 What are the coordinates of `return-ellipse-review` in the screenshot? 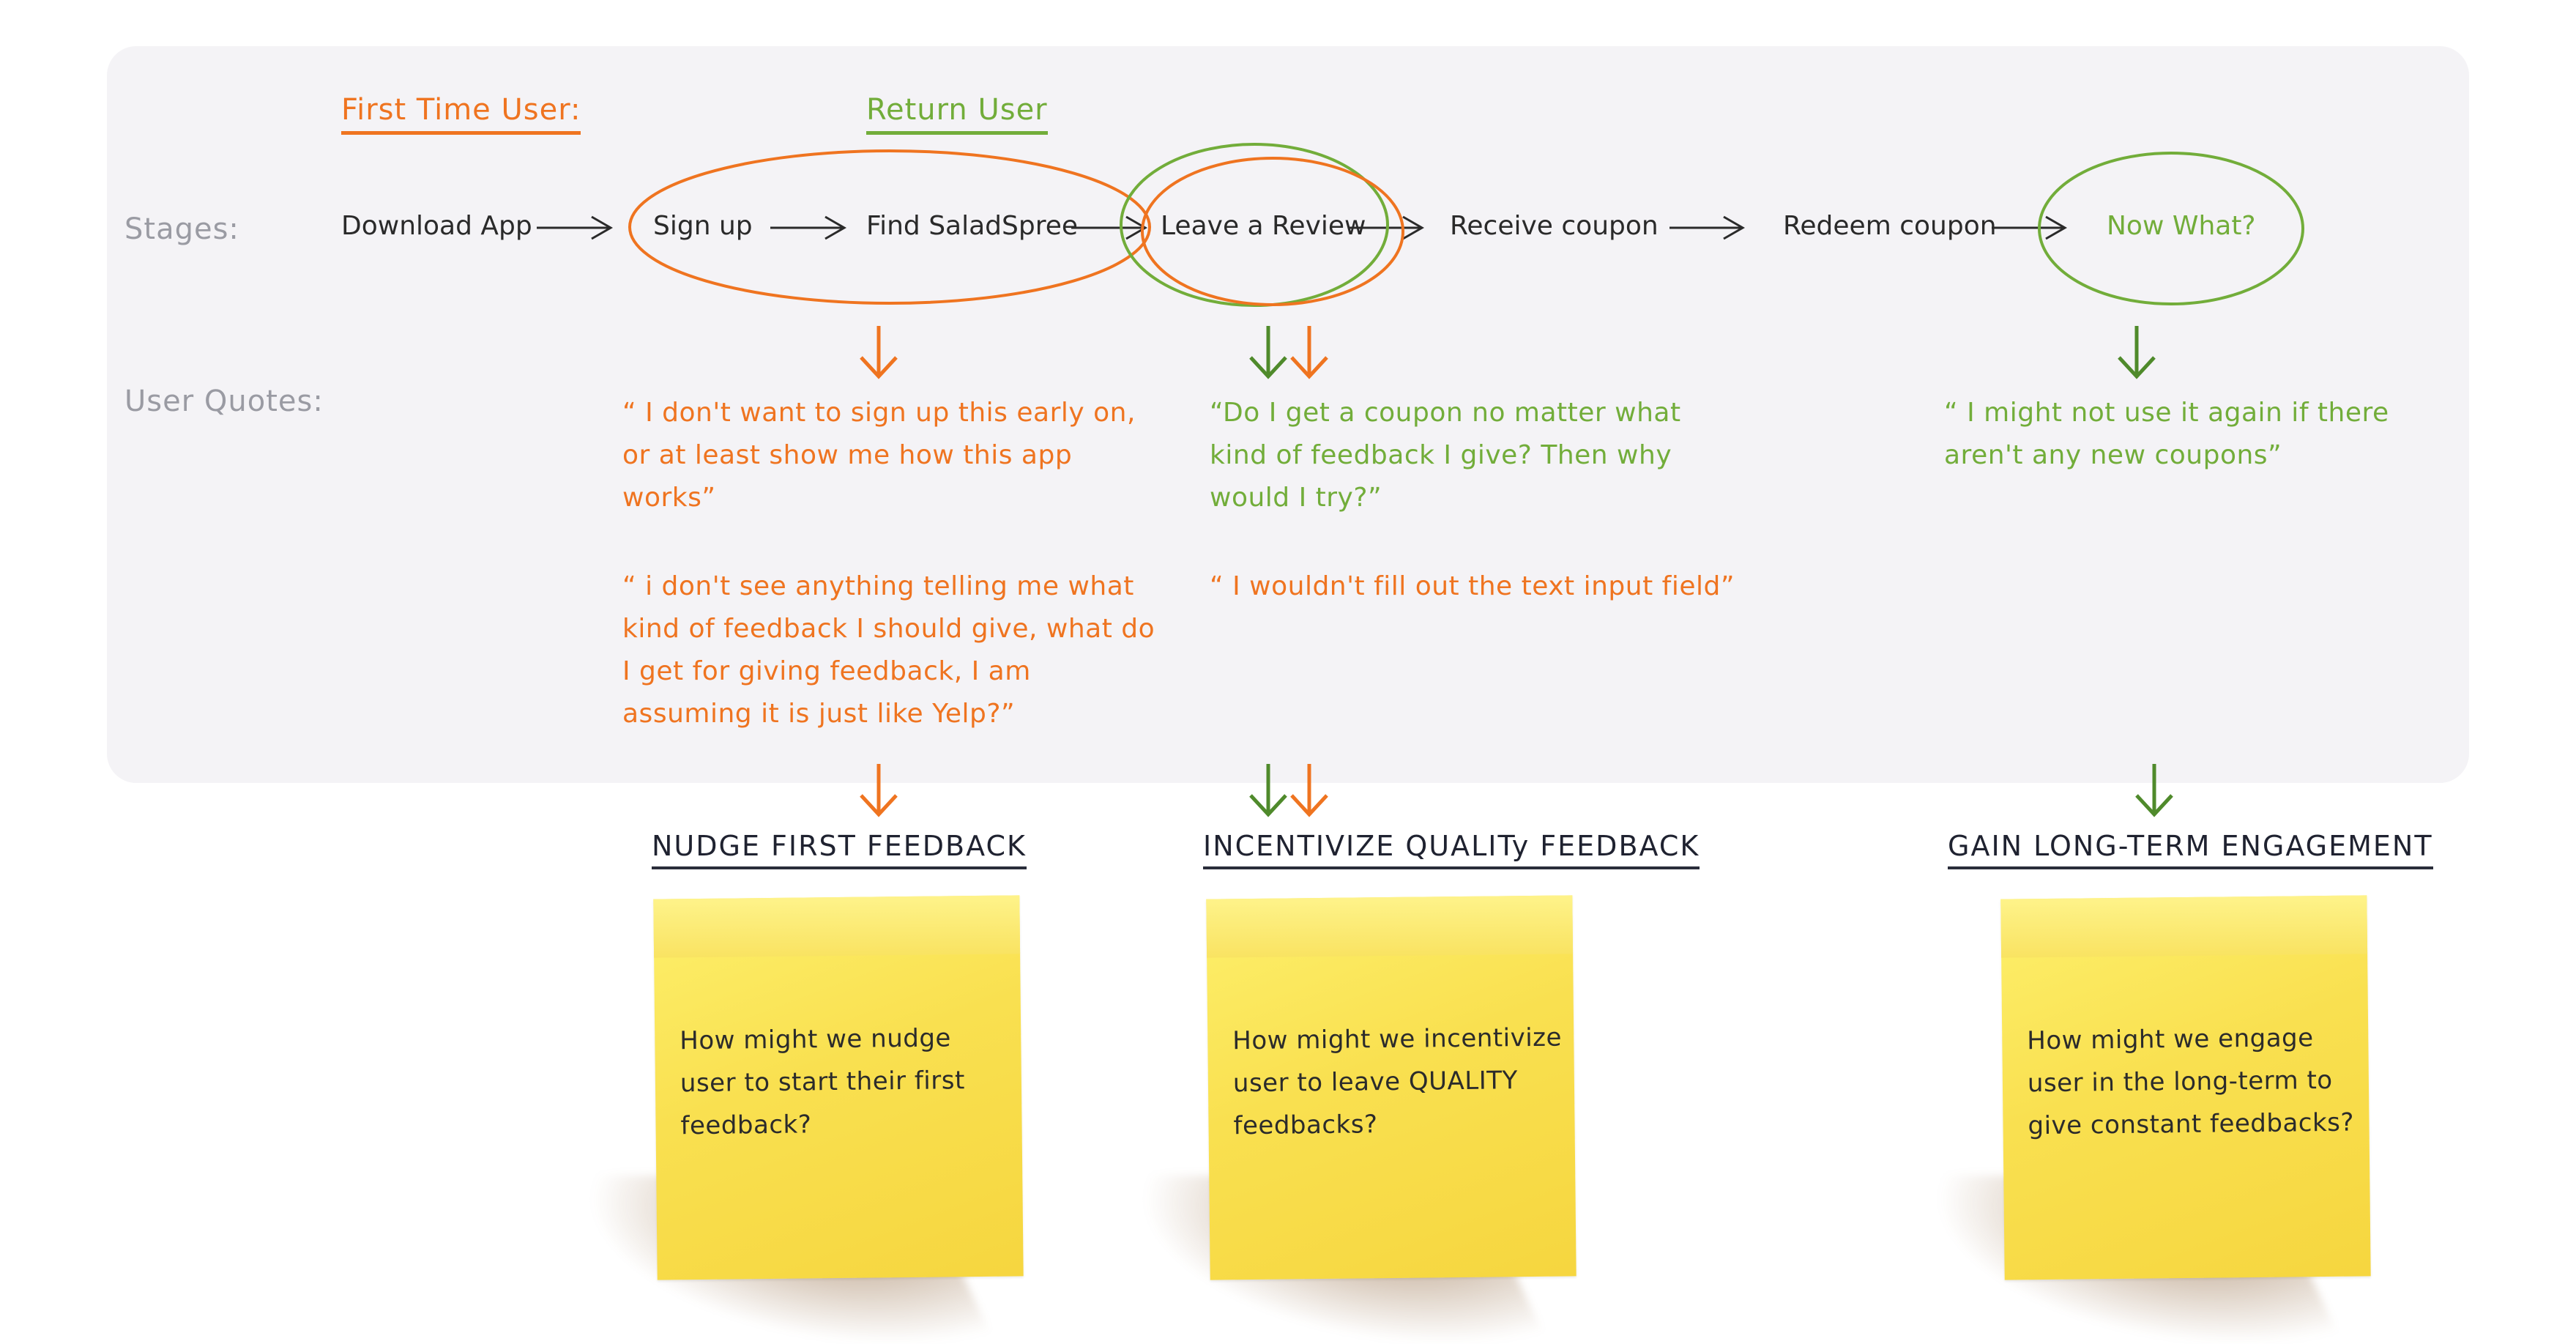 It's located at (1254, 225).